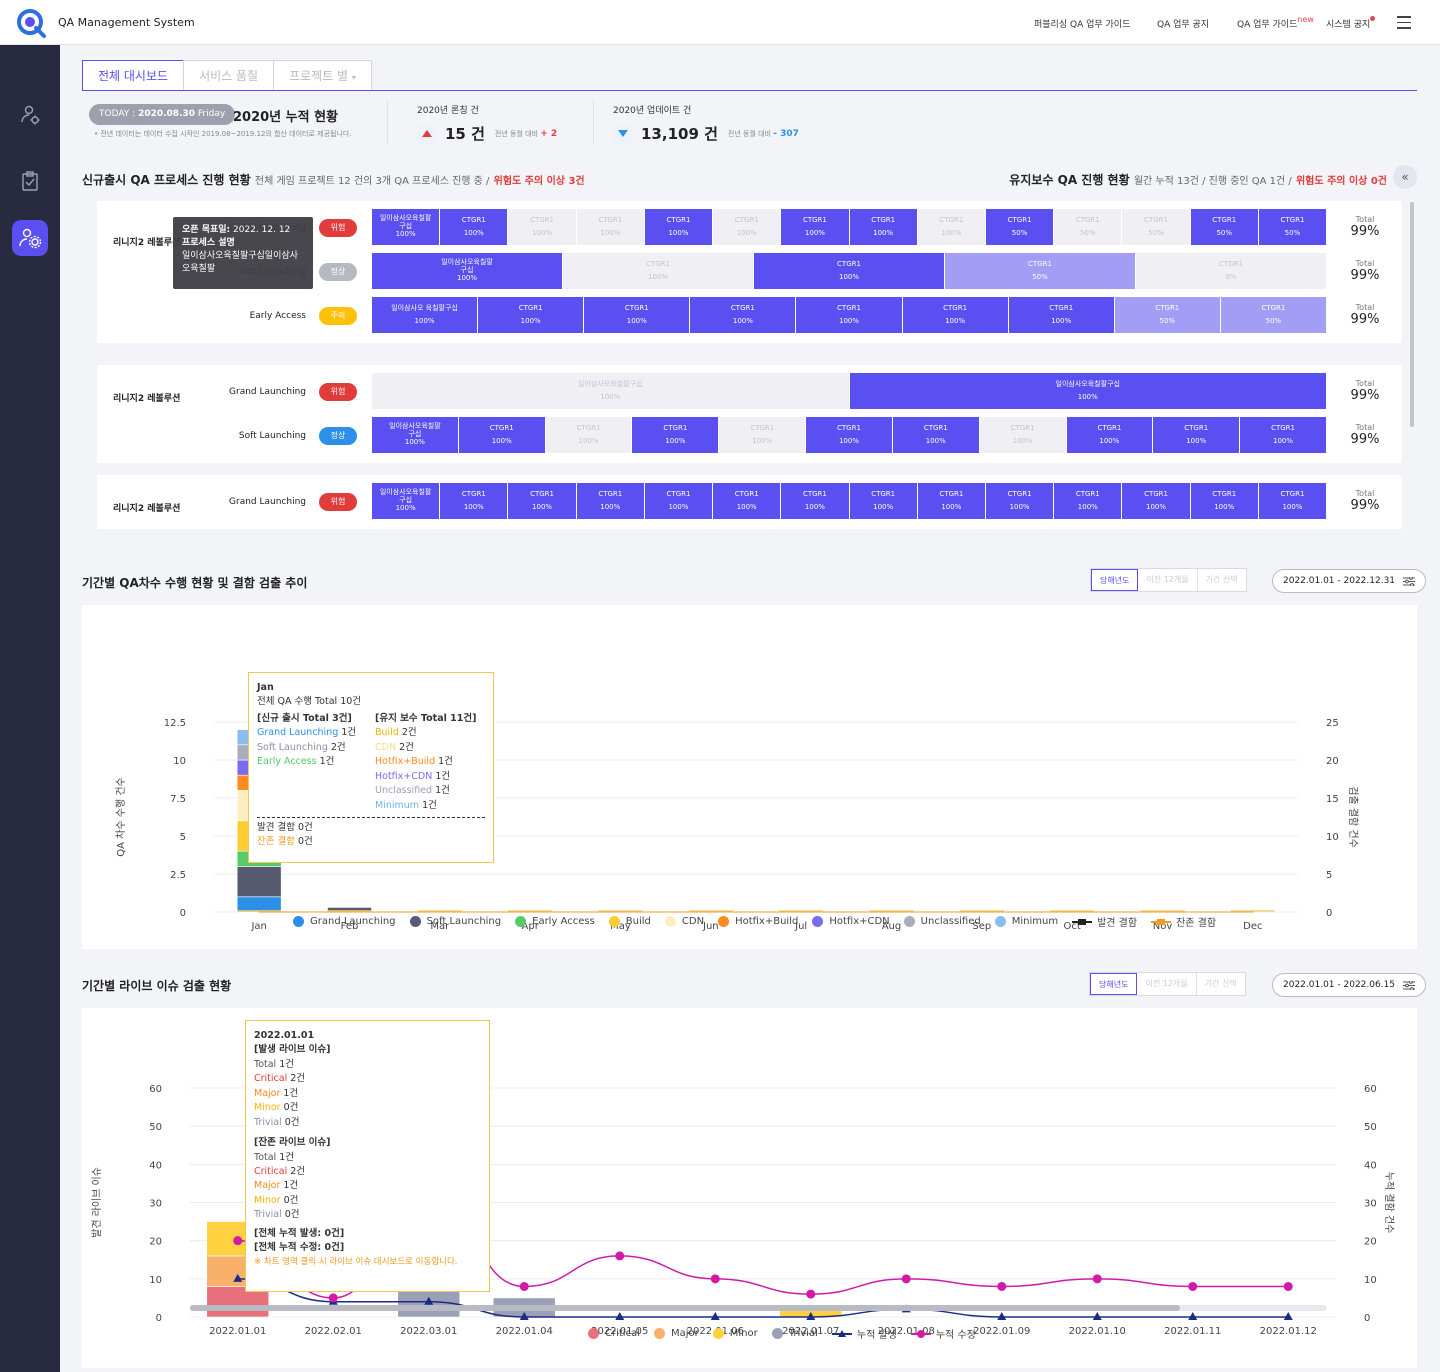  What do you see at coordinates (1412, 314) in the screenshot?
I see `vertical-scrollbar` at bounding box center [1412, 314].